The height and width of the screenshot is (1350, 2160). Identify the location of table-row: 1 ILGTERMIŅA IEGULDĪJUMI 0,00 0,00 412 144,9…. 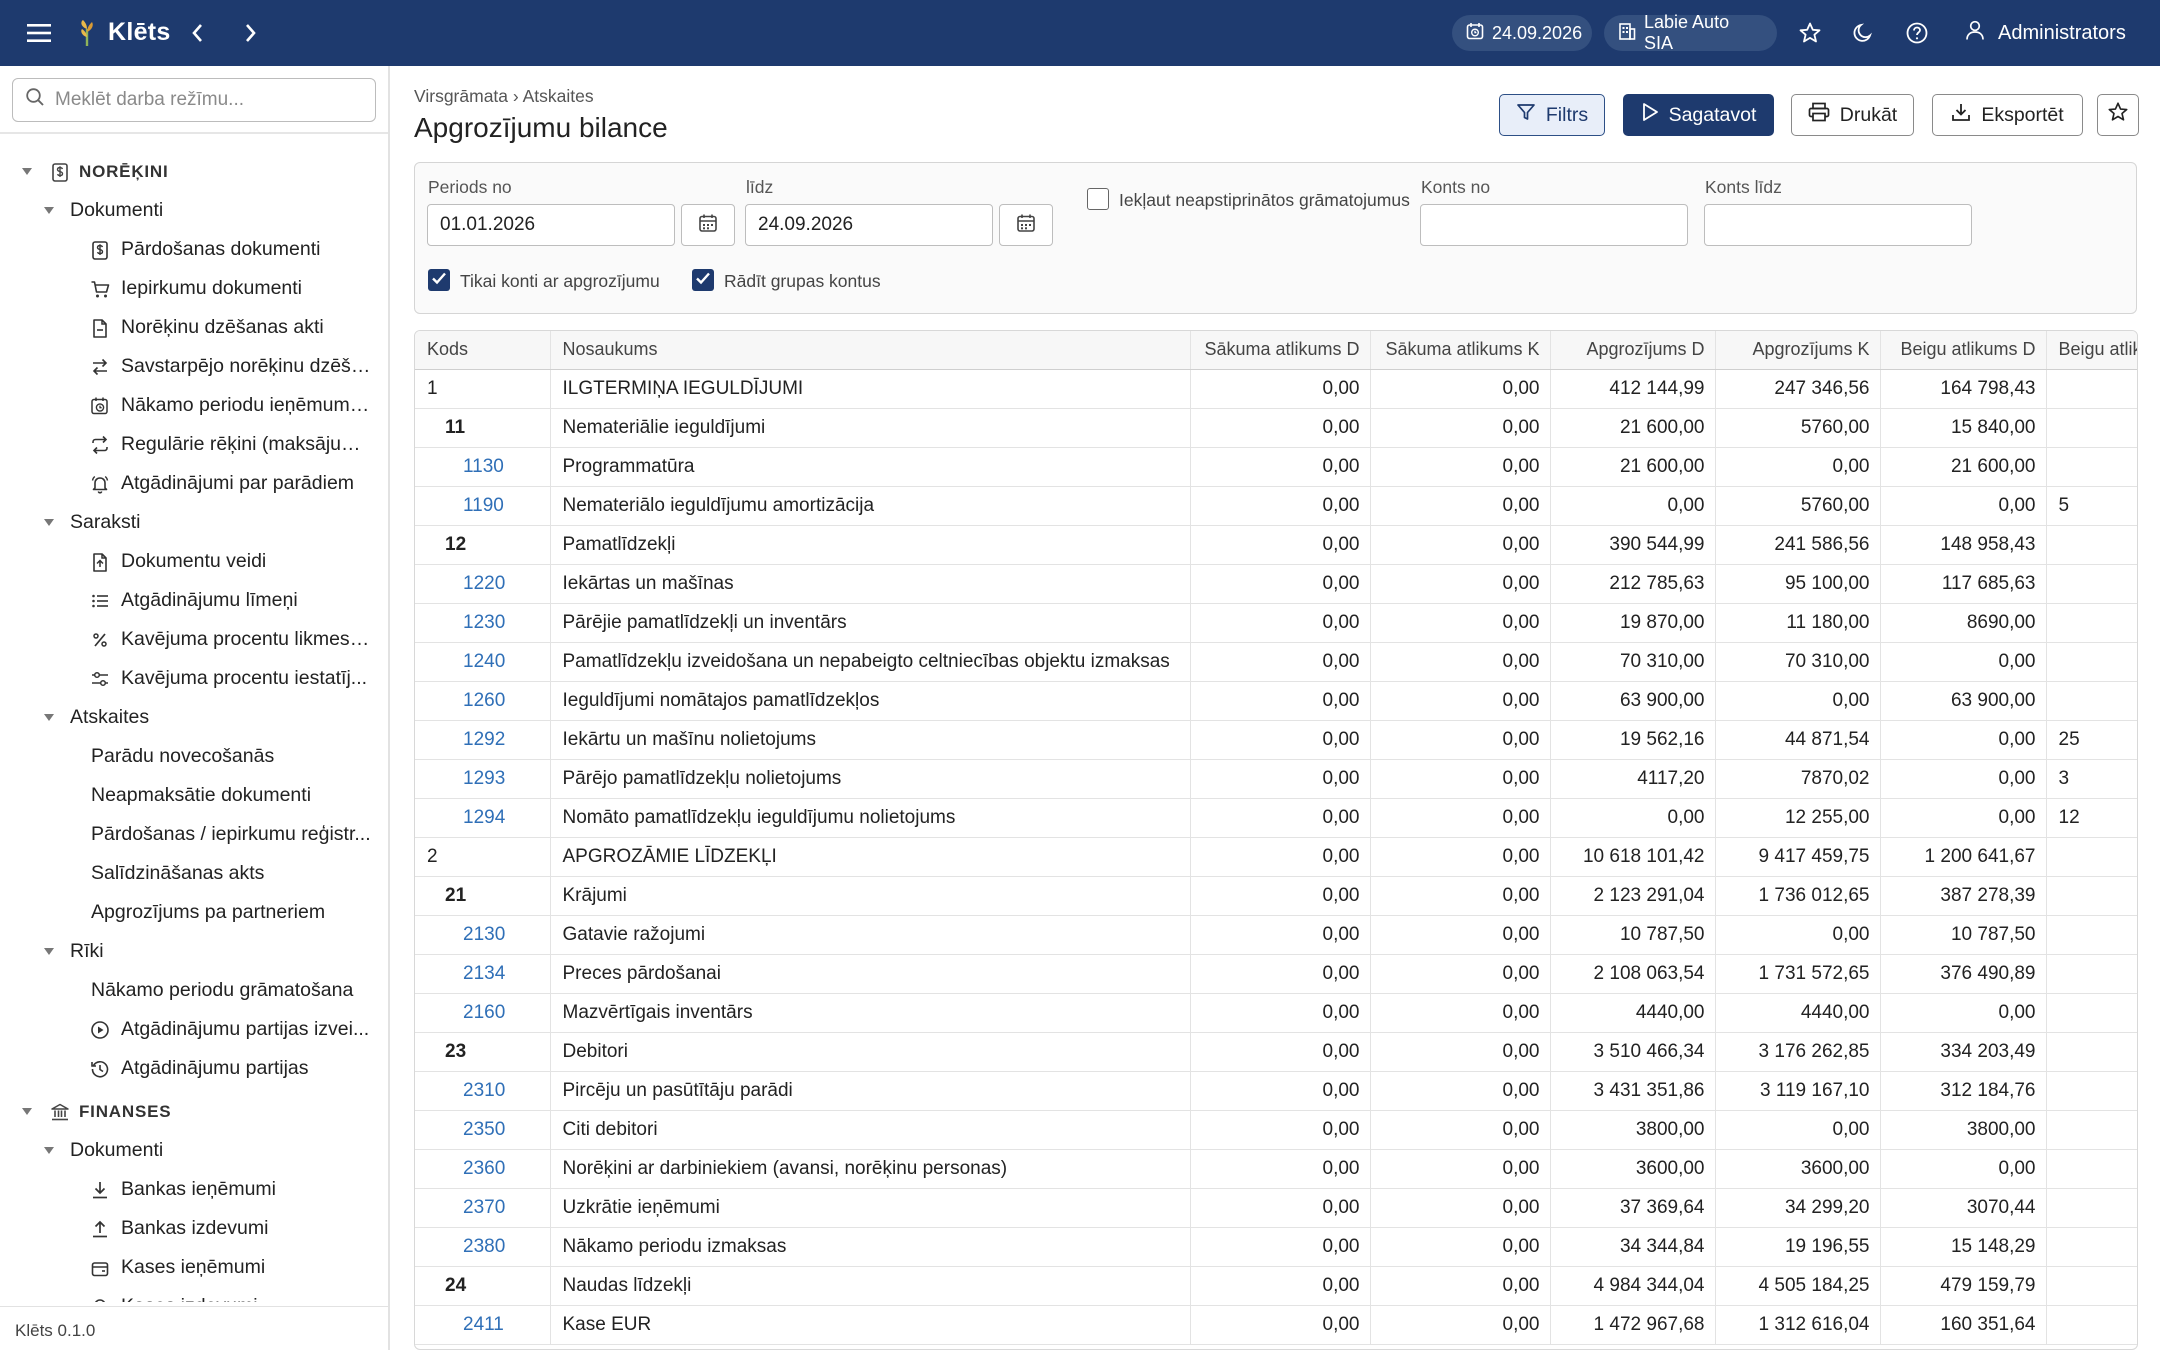
(1276, 389).